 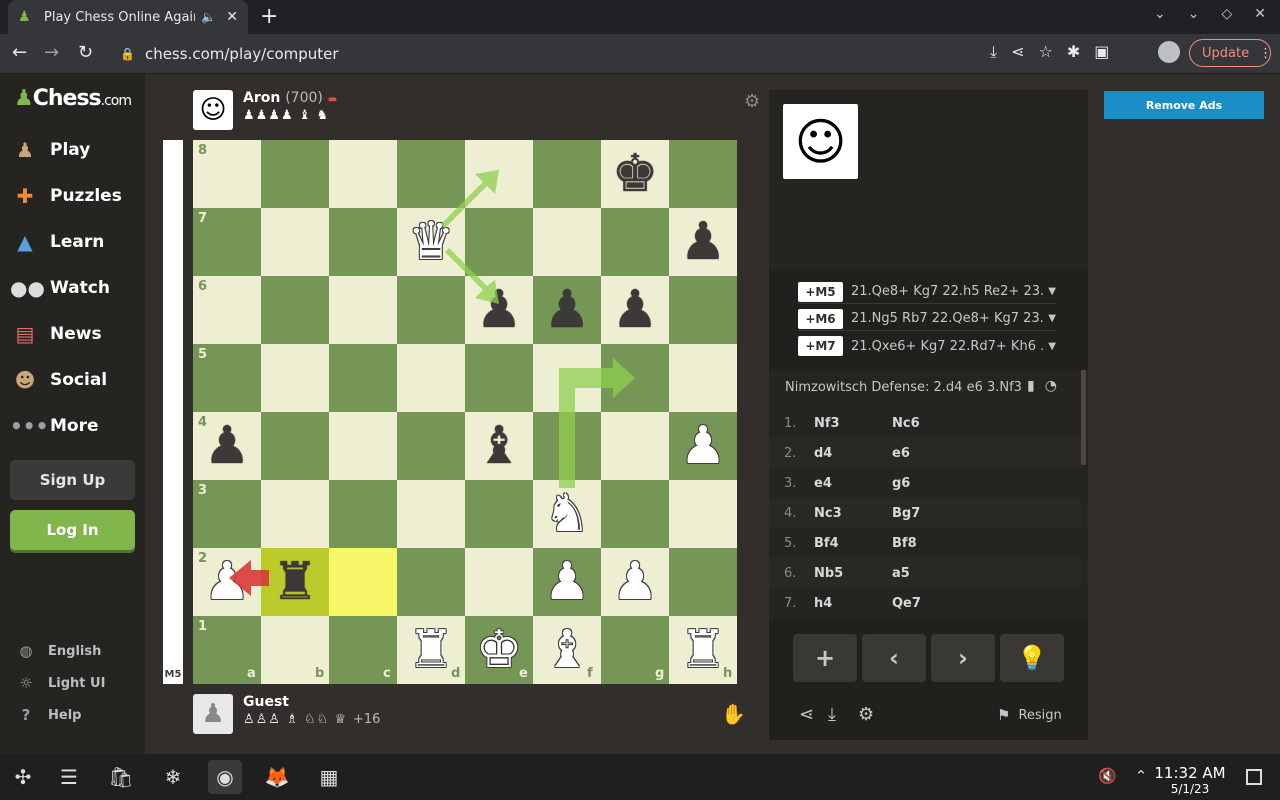 What do you see at coordinates (295, 174) in the screenshot?
I see `square-b8` at bounding box center [295, 174].